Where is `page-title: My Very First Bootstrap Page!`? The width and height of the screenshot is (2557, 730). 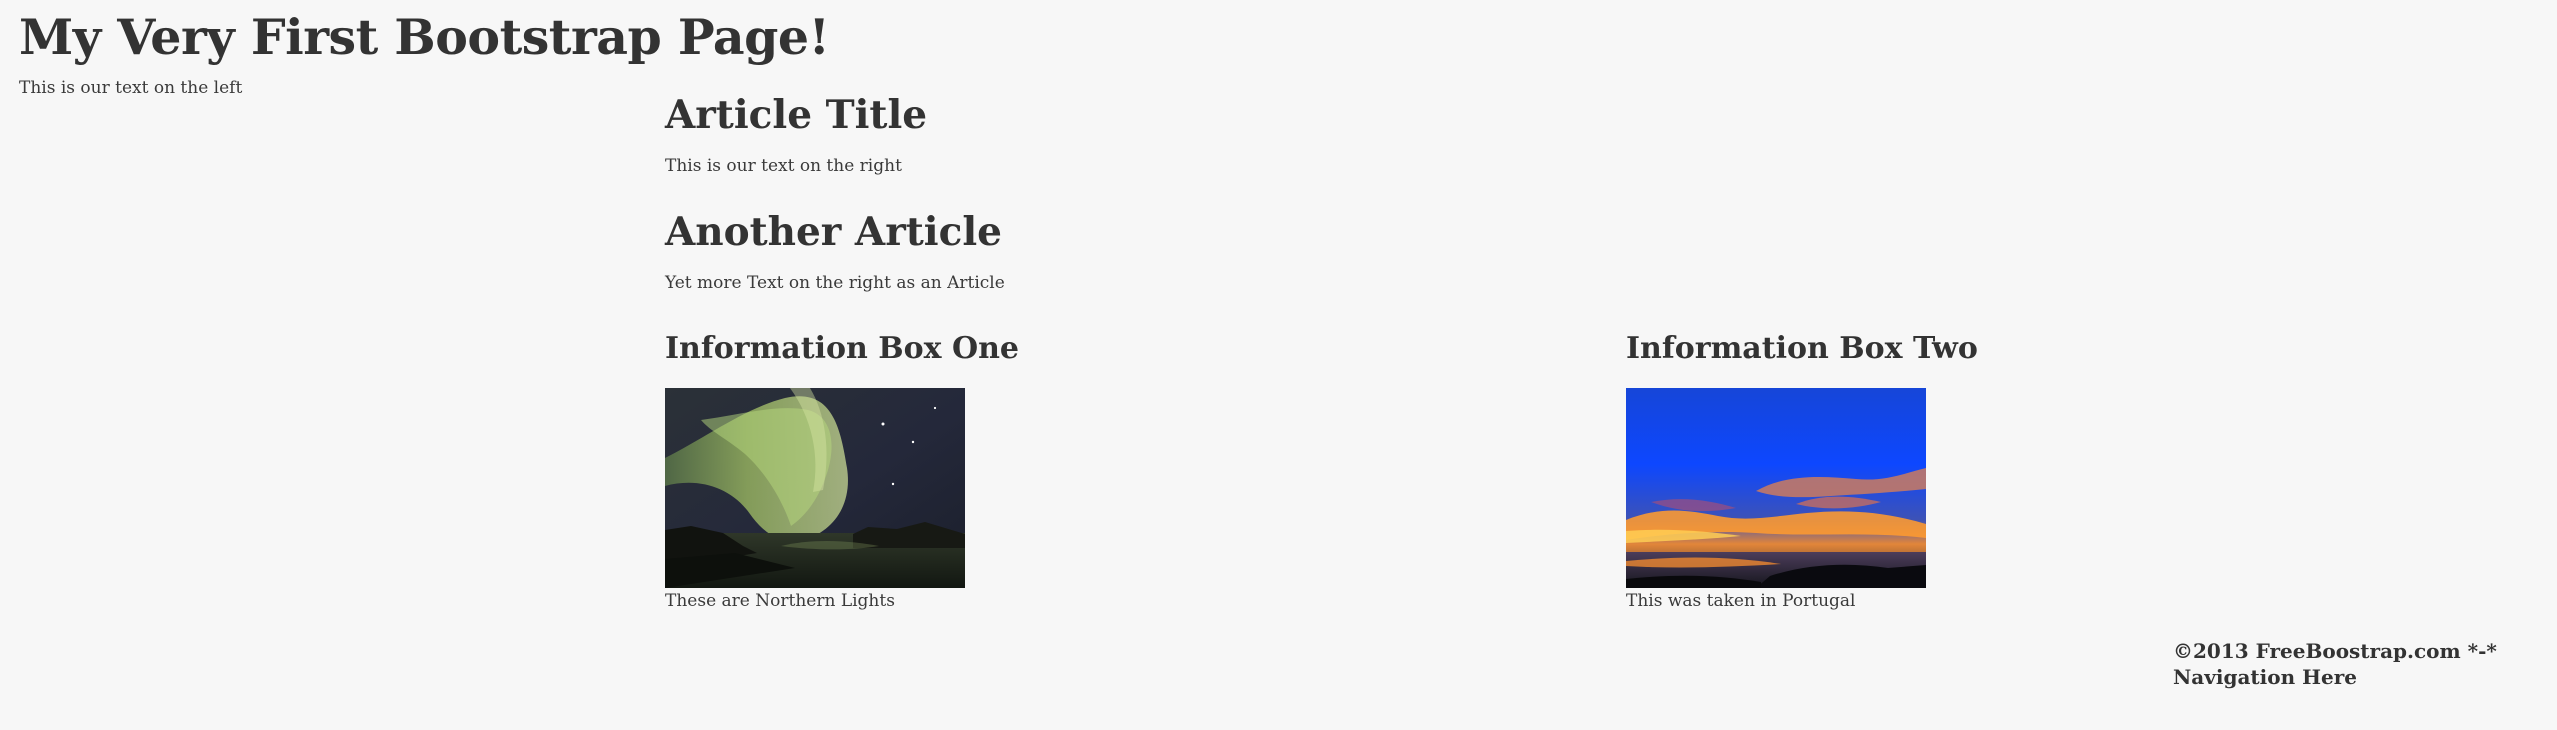
page-title: My Very First Bootstrap Page! is located at coordinates (424, 37).